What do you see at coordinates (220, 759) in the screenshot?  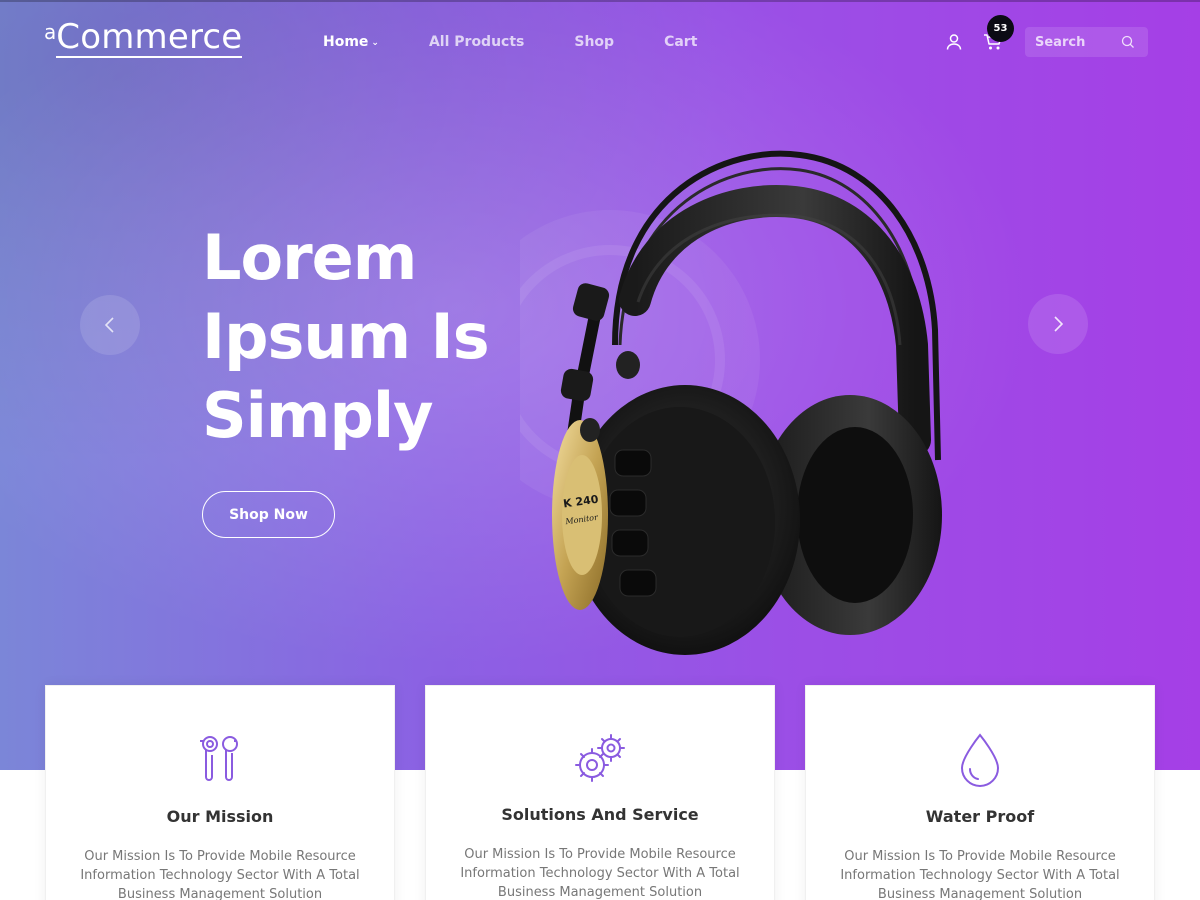 I see `earbuds-icon` at bounding box center [220, 759].